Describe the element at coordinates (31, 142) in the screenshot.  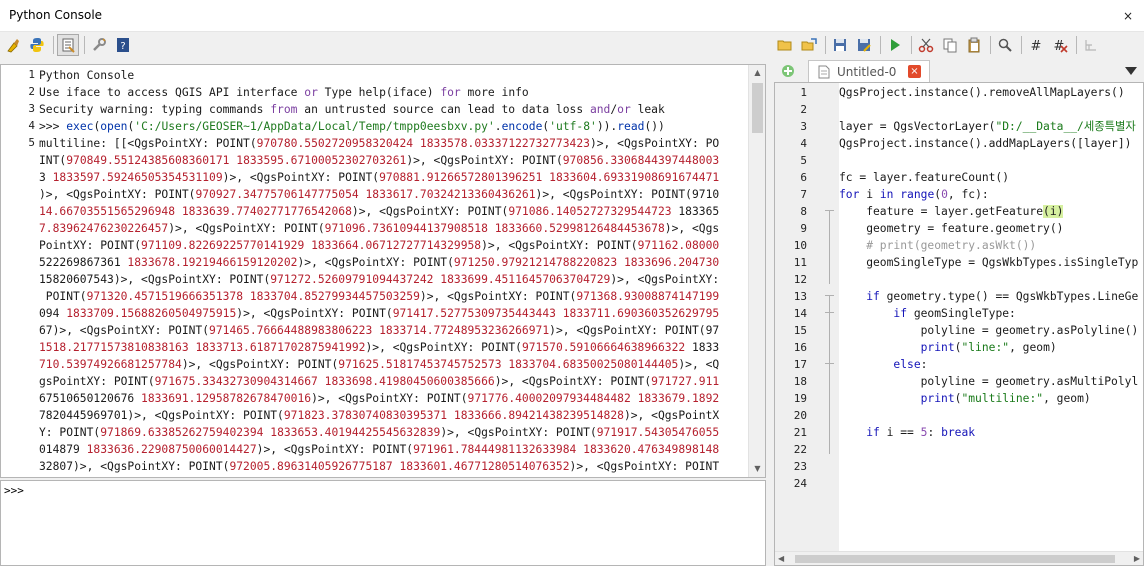
I see `console-line-number: 5` at that location.